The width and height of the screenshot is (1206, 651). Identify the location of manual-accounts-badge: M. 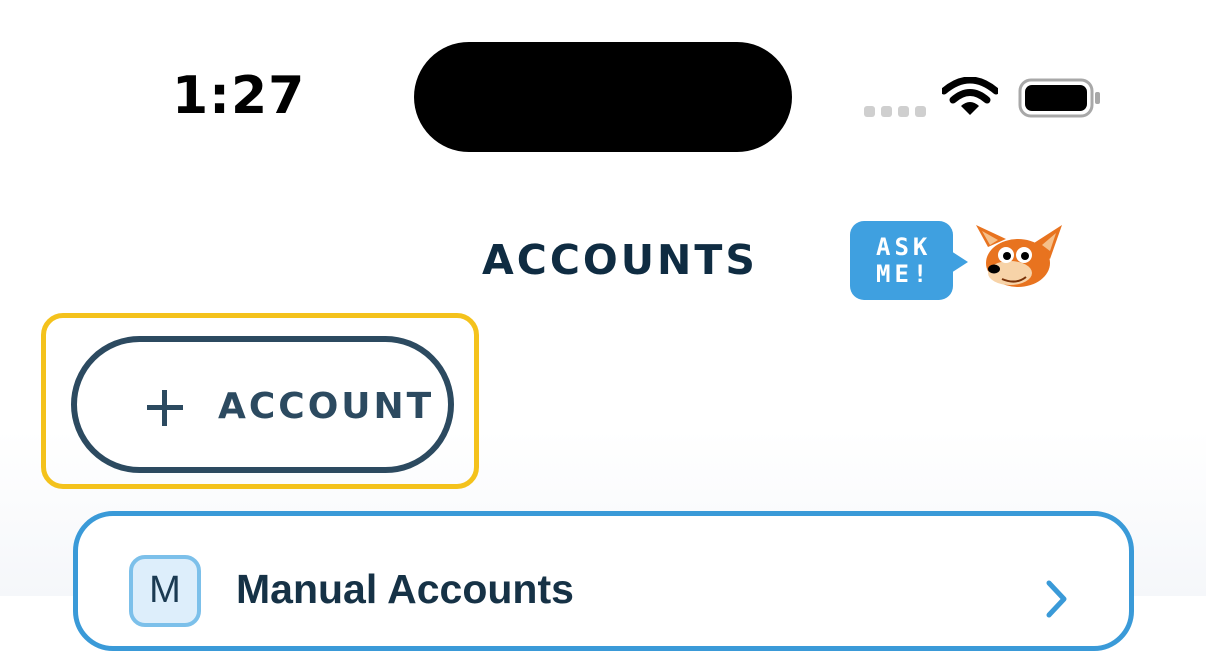
(165, 591).